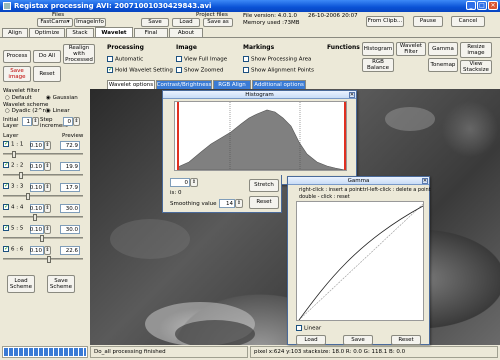 Image resolution: width=500 pixels, height=360 pixels. Describe the element at coordinates (378, 65) in the screenshot. I see `rgb-balance-button: RGB Balance` at that location.